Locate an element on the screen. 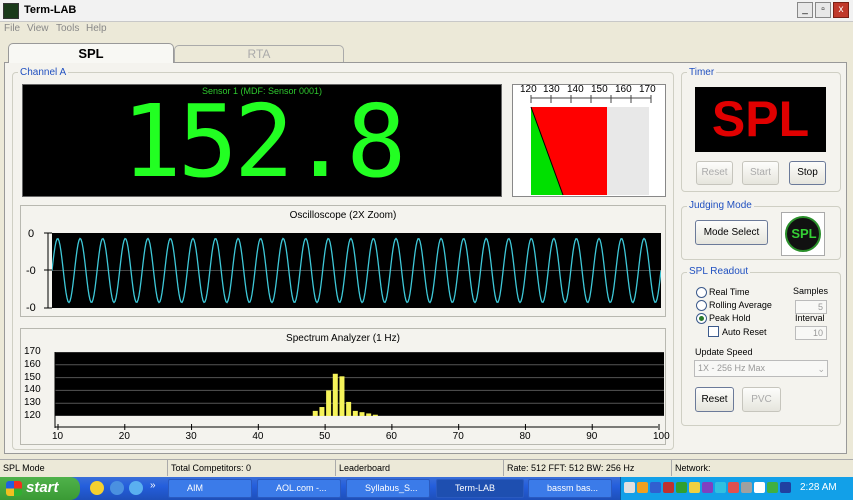  spectrum-title: Spectrum Analyzer (1 Hz) is located at coordinates (343, 338).